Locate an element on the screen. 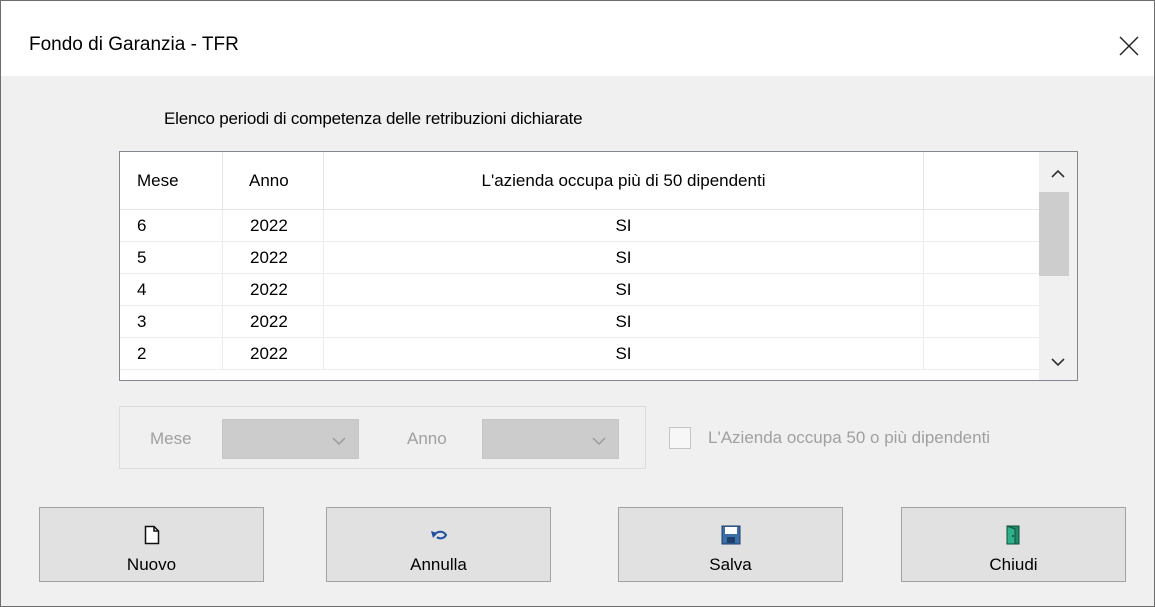 The height and width of the screenshot is (607, 1155). mese-combobox is located at coordinates (290, 439).